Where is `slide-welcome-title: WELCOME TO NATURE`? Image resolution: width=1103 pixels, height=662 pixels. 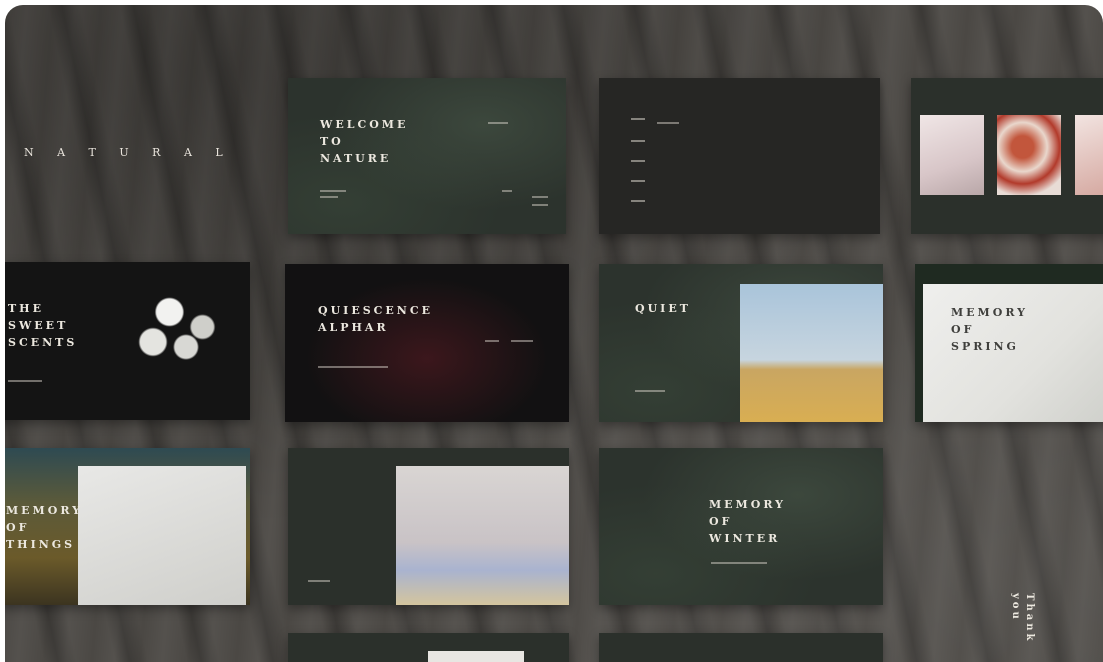 slide-welcome-title: WELCOME TO NATURE is located at coordinates (364, 141).